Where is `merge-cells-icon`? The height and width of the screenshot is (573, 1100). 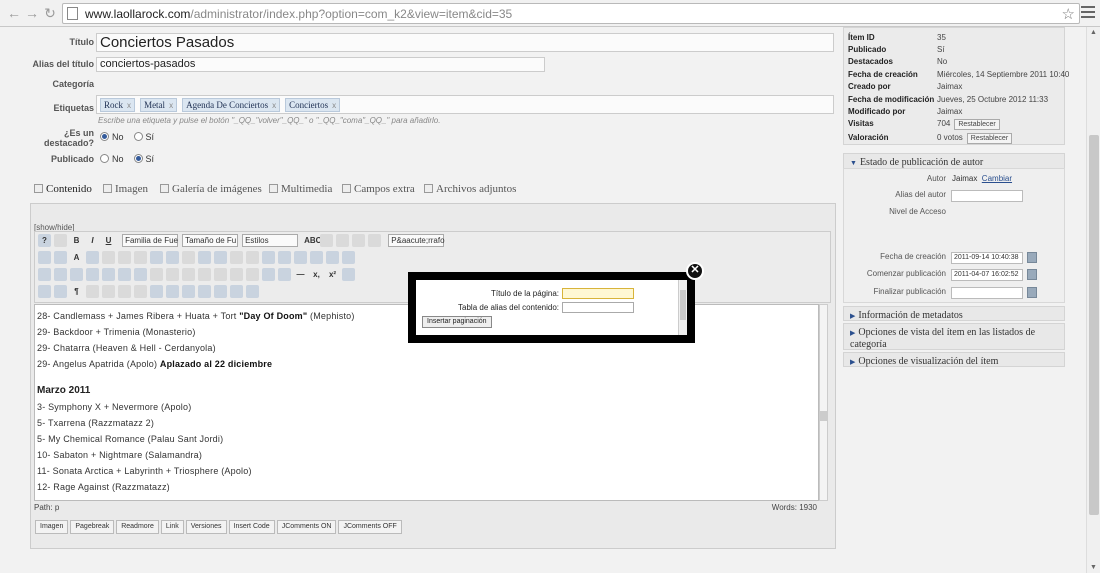 merge-cells-icon is located at coordinates (204, 274).